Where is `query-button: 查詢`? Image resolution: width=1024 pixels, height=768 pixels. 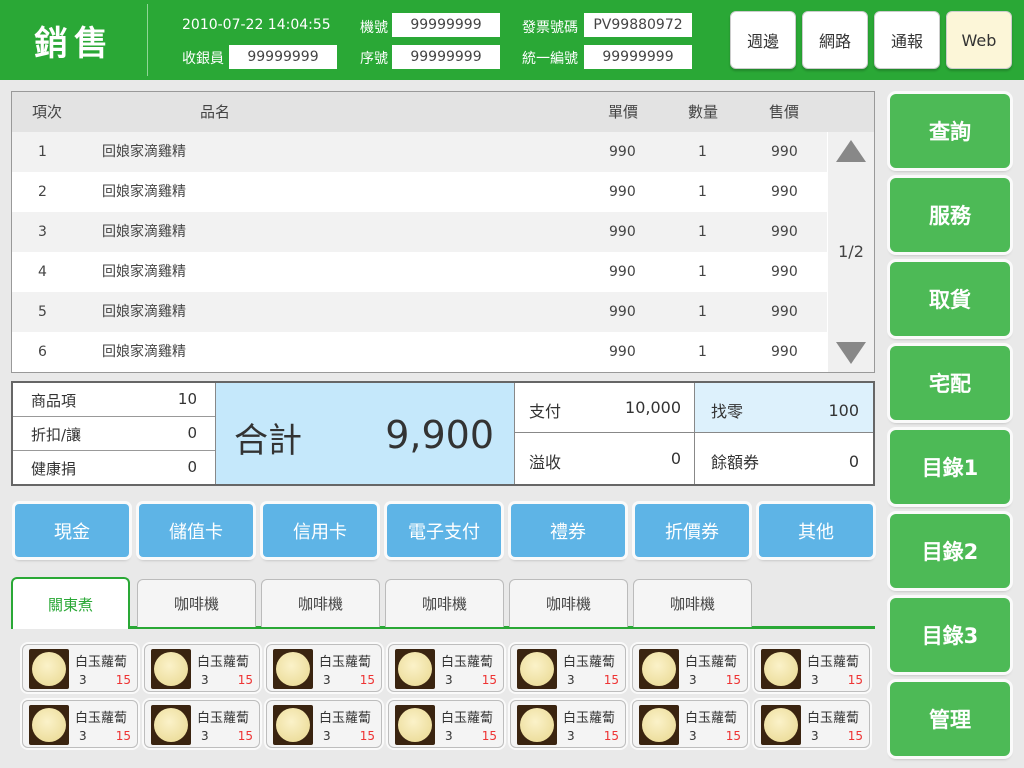
query-button: 查詢 is located at coordinates (950, 131).